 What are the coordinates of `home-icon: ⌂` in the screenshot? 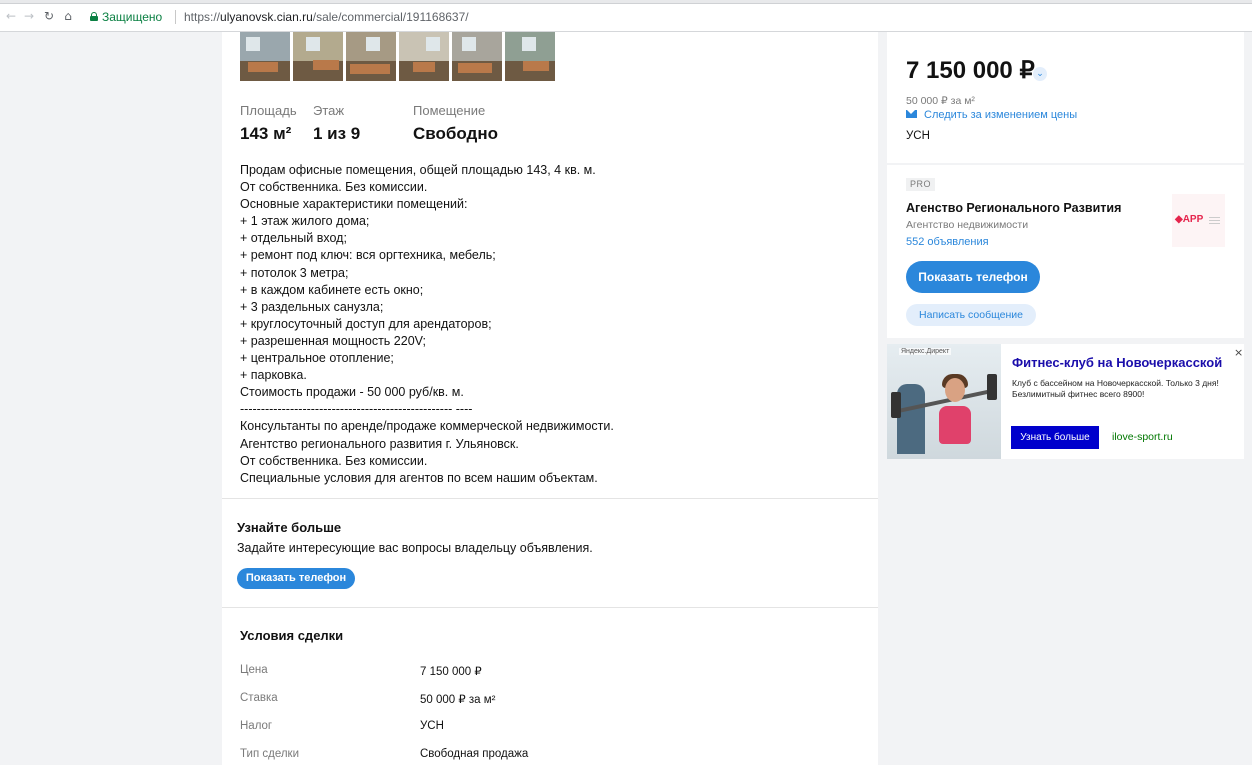 It's located at (68, 16).